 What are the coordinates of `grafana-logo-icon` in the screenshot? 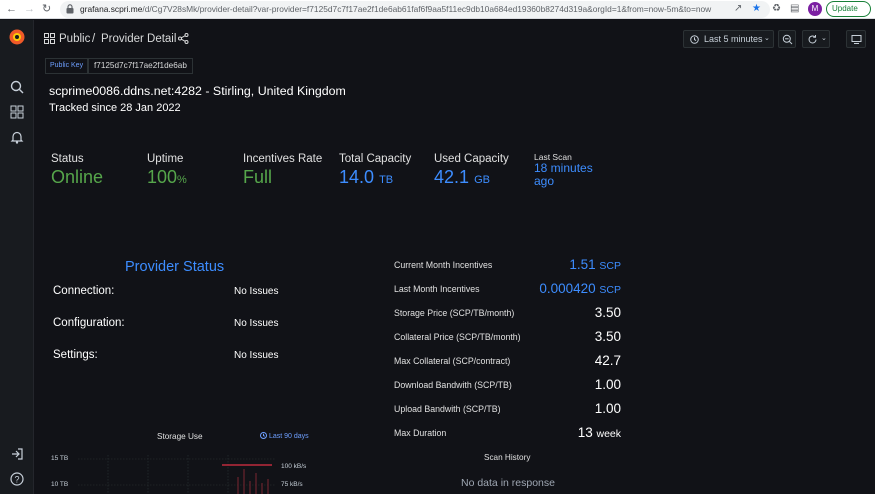 It's located at (17, 37).